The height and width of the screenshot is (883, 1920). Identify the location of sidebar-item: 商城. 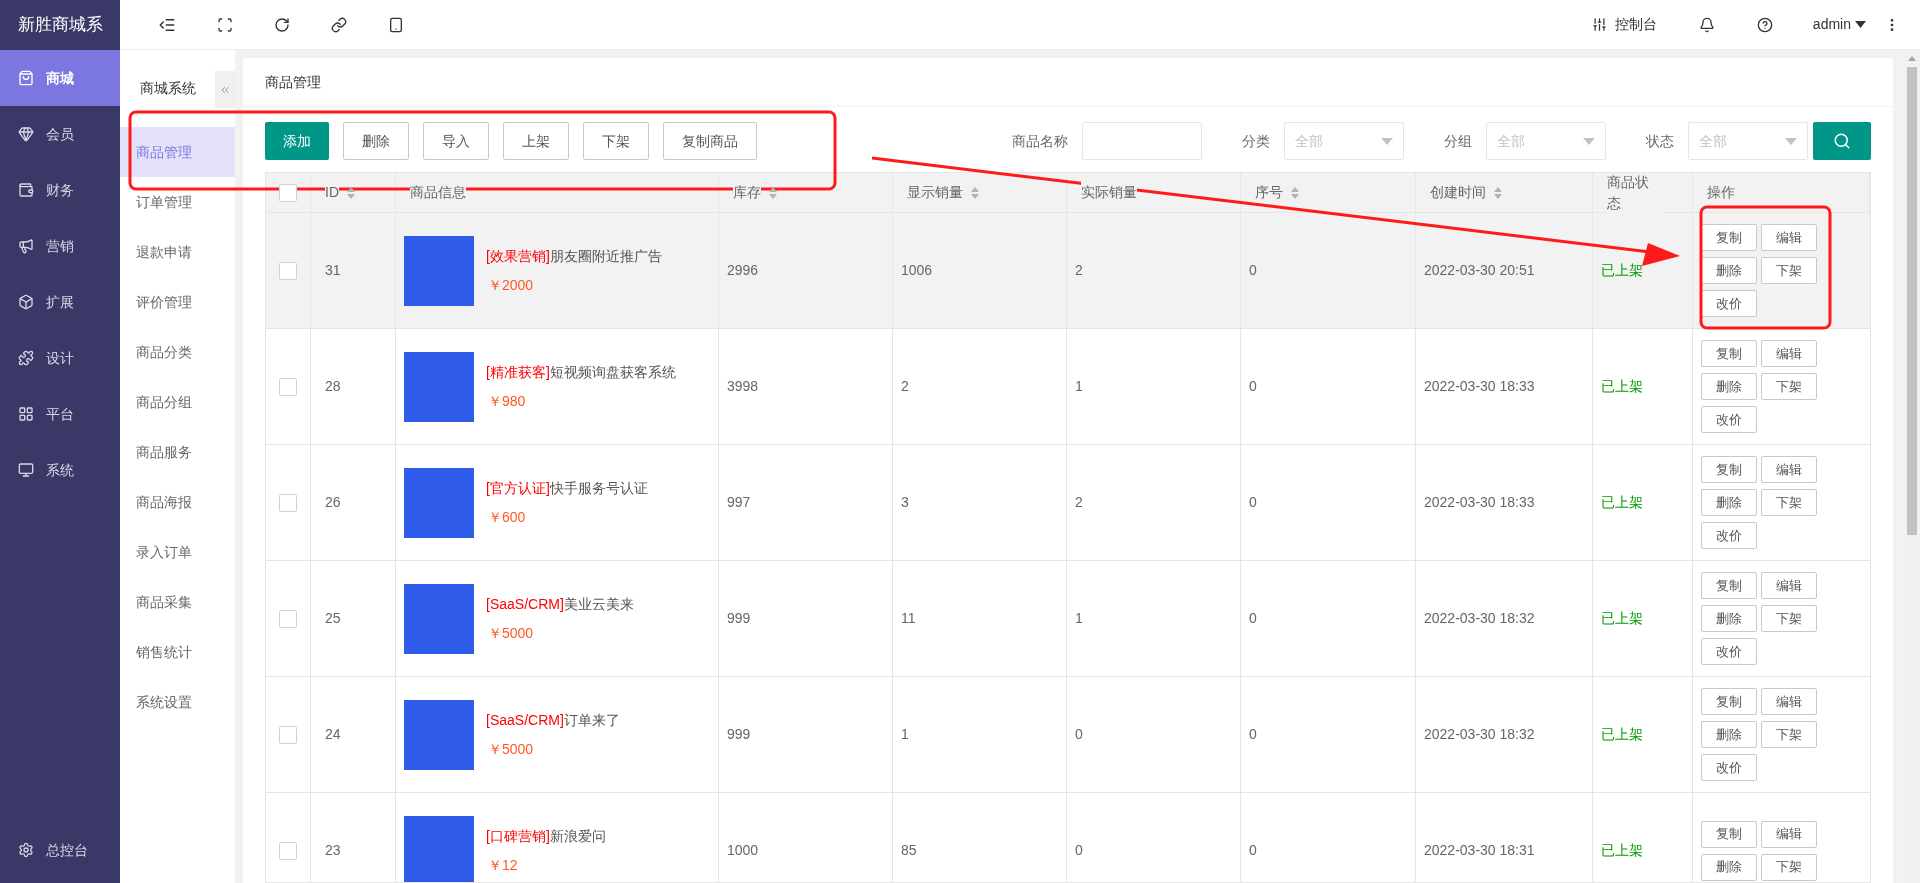
(60, 78).